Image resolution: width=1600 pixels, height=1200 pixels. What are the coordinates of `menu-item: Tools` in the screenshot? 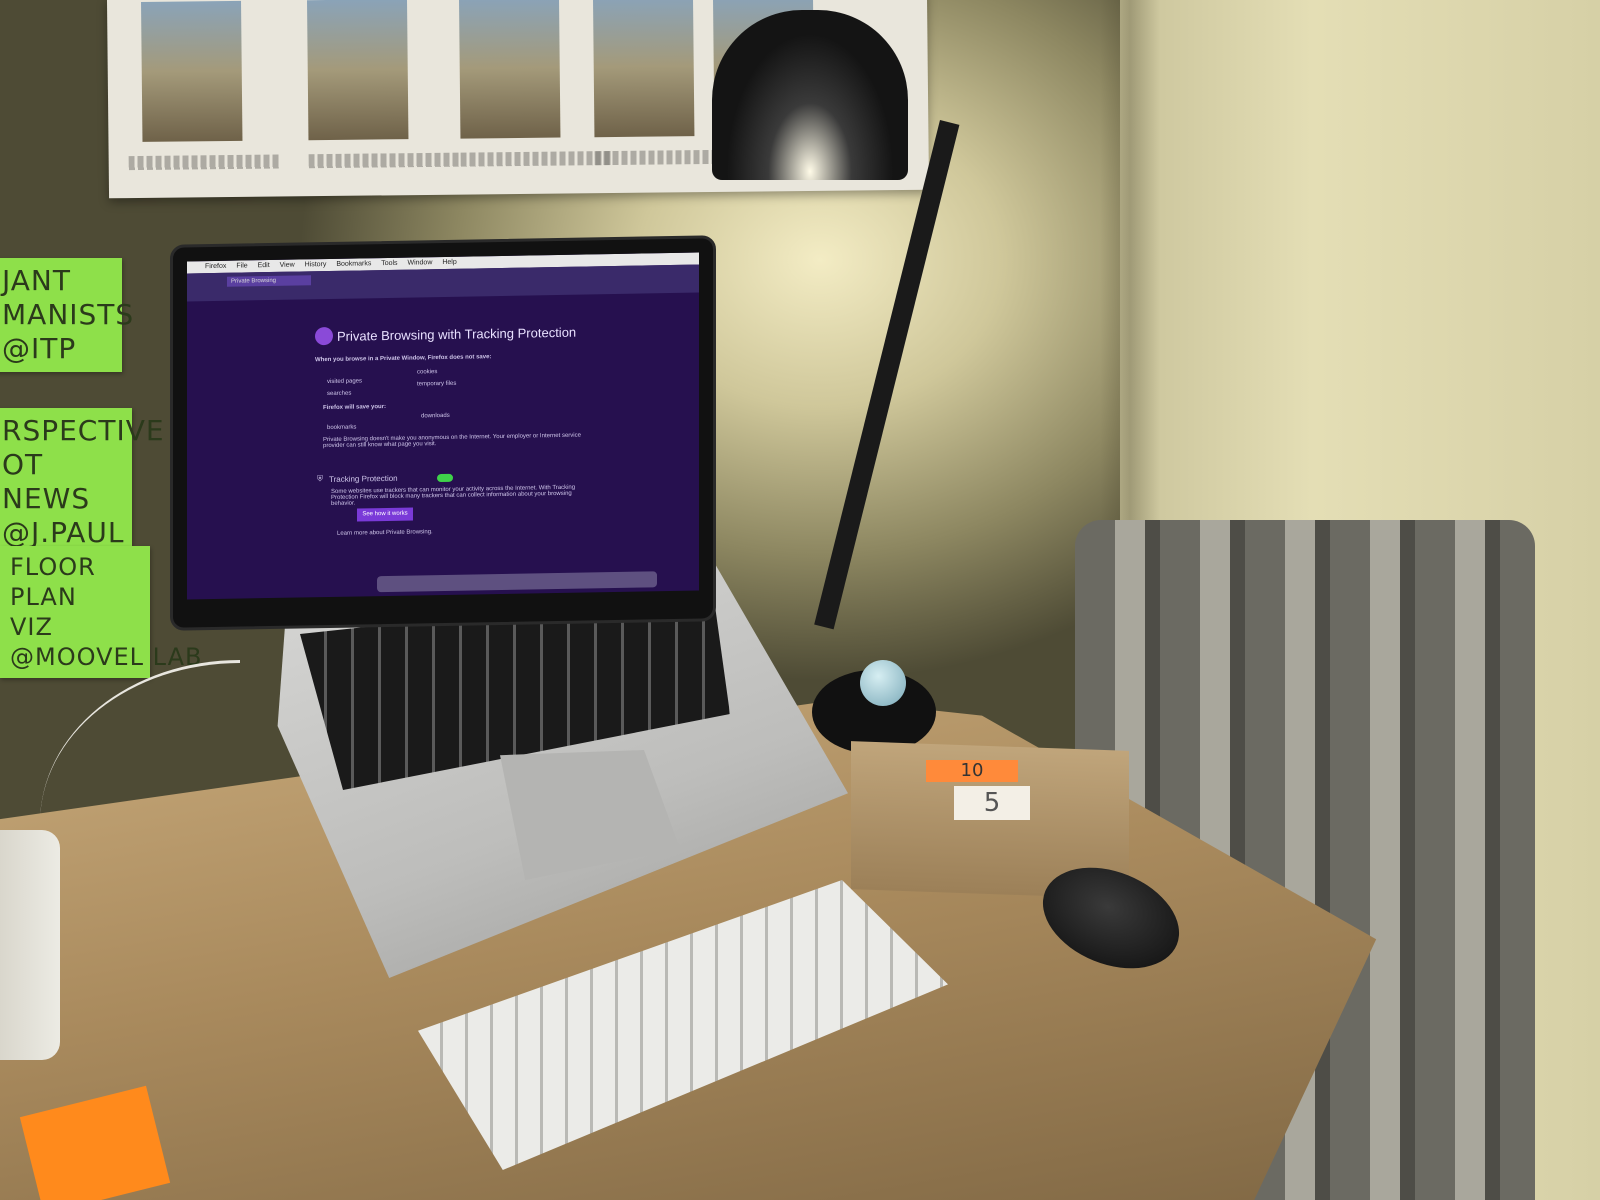 It's located at (389, 263).